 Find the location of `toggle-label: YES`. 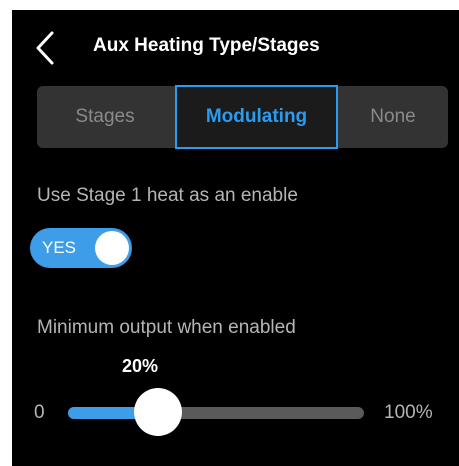

toggle-label: YES is located at coordinates (59, 247).